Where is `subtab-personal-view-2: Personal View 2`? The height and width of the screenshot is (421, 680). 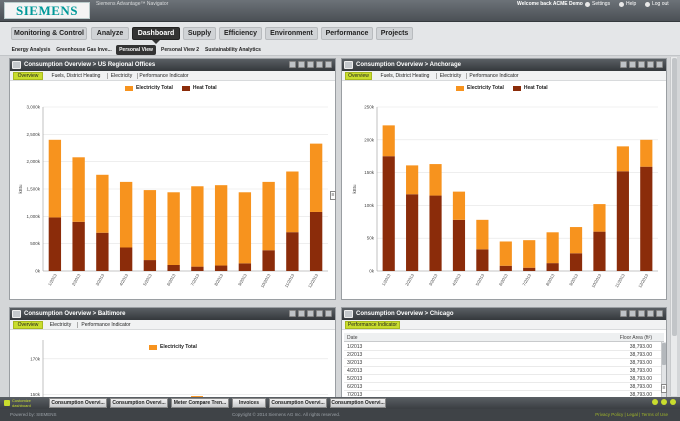
subtab-personal-view-2: Personal View 2 is located at coordinates (180, 50).